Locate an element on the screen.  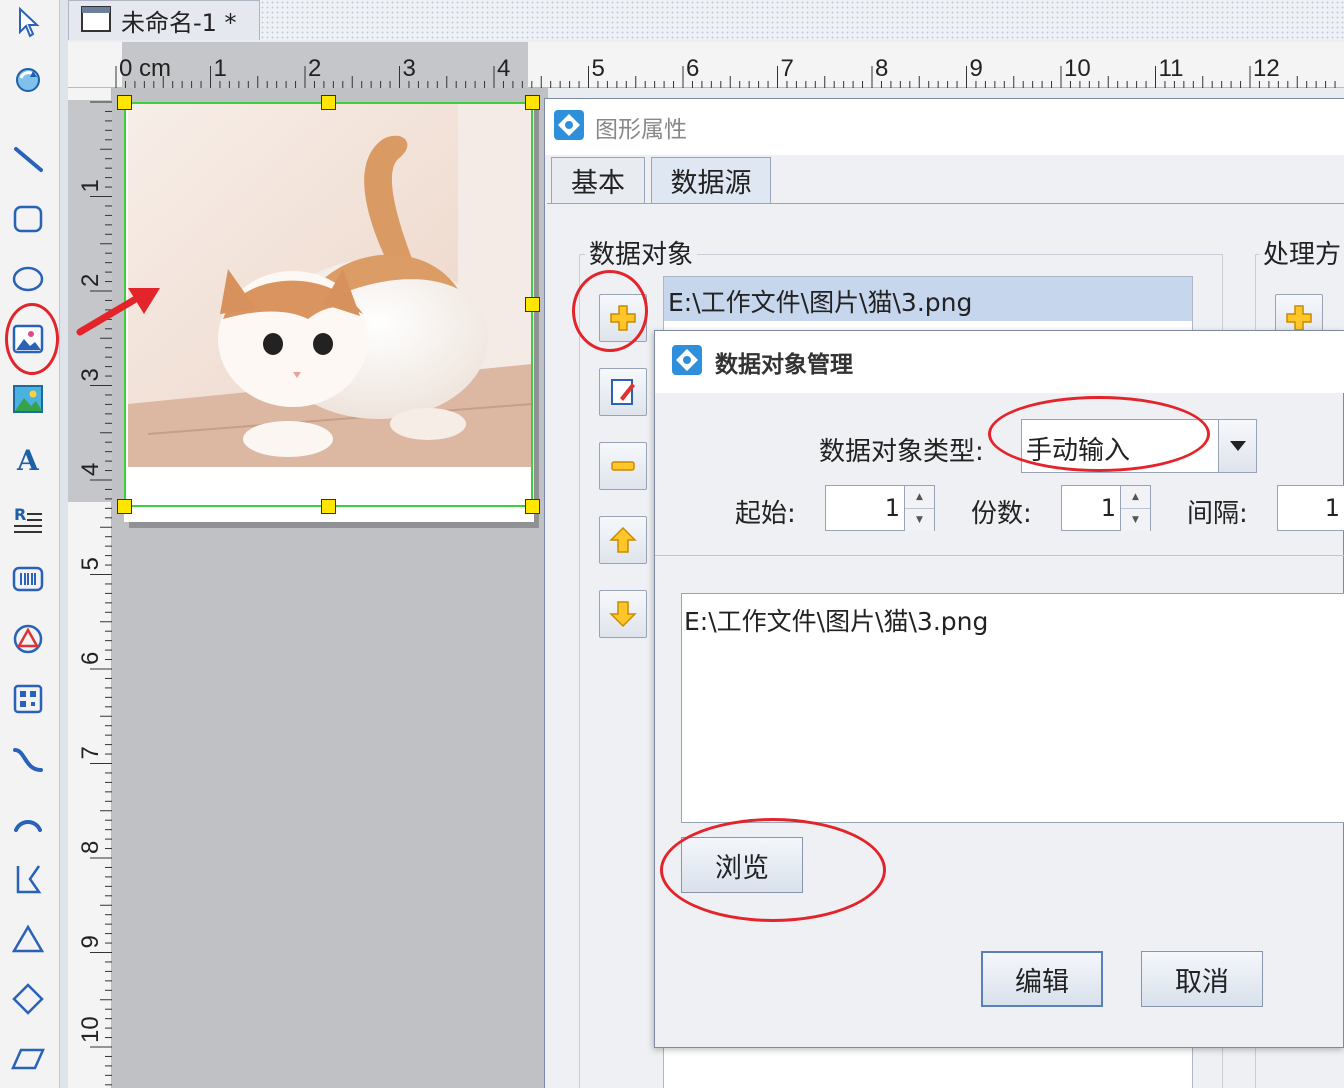
ruler-selection-shade is located at coordinates (325, 65).